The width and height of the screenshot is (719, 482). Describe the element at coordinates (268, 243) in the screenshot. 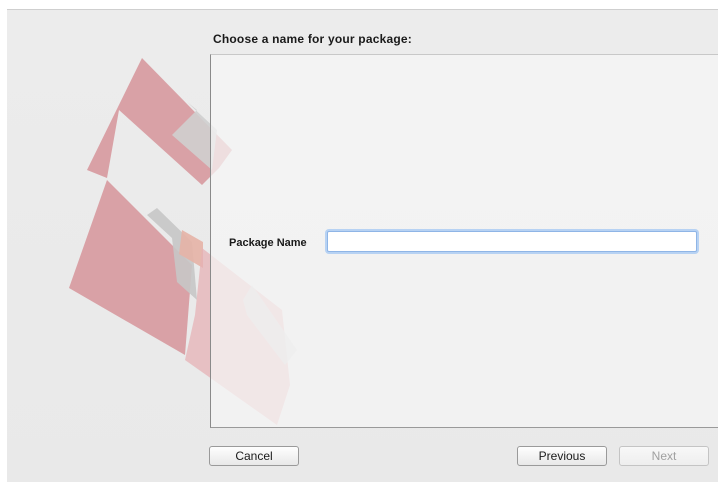

I see `package-name-label: Package Name` at that location.